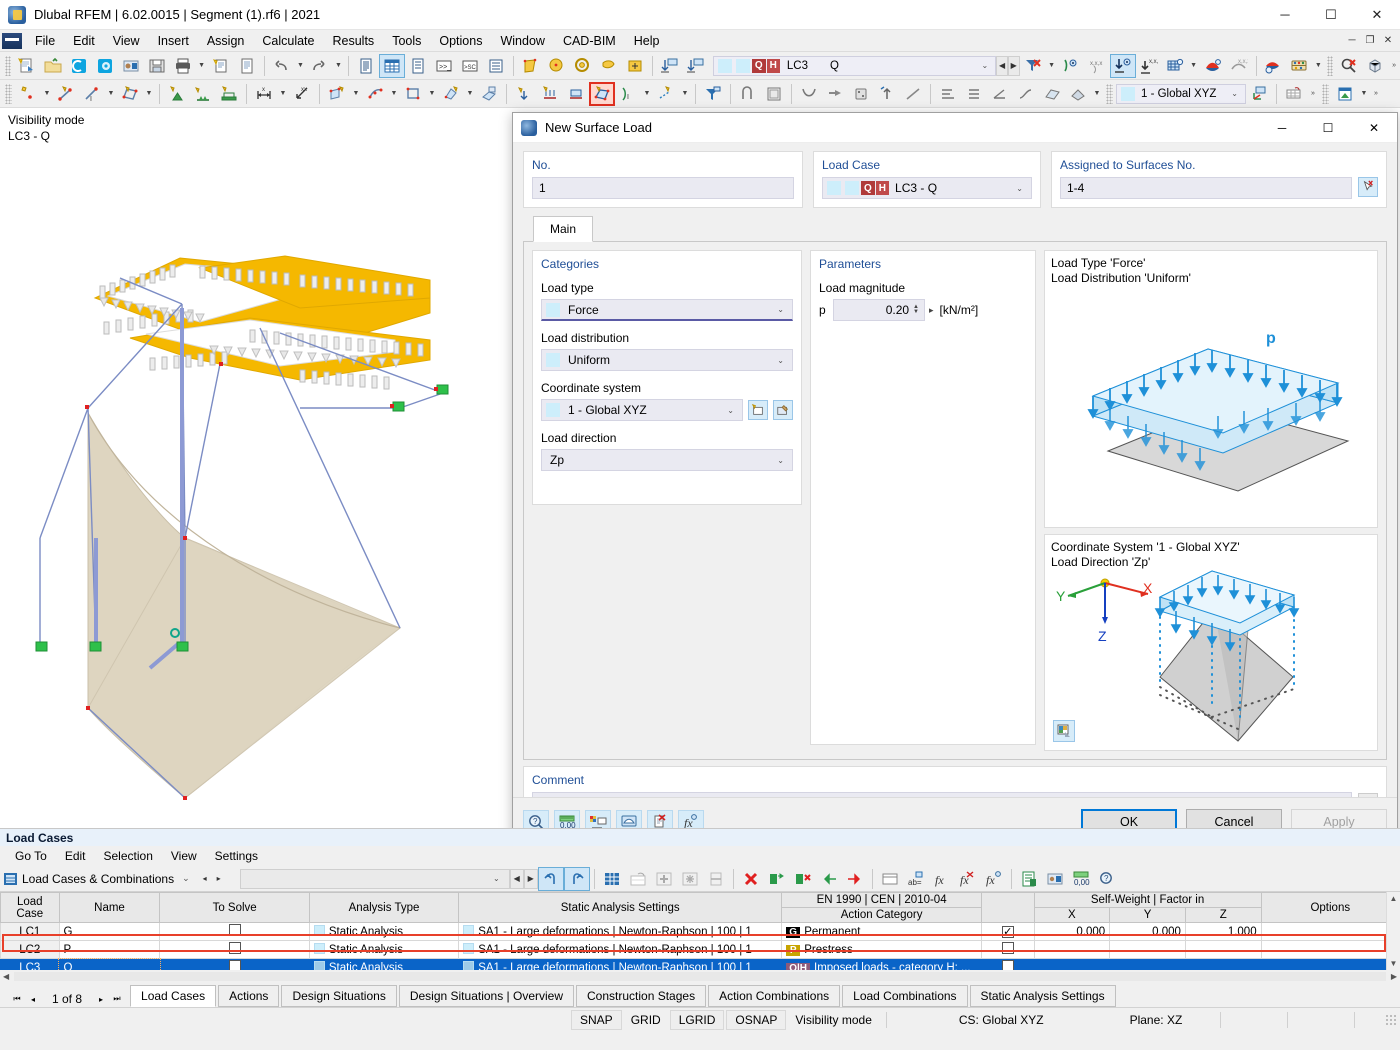  Describe the element at coordinates (664, 879) in the screenshot. I see `insert-row-icon` at that location.